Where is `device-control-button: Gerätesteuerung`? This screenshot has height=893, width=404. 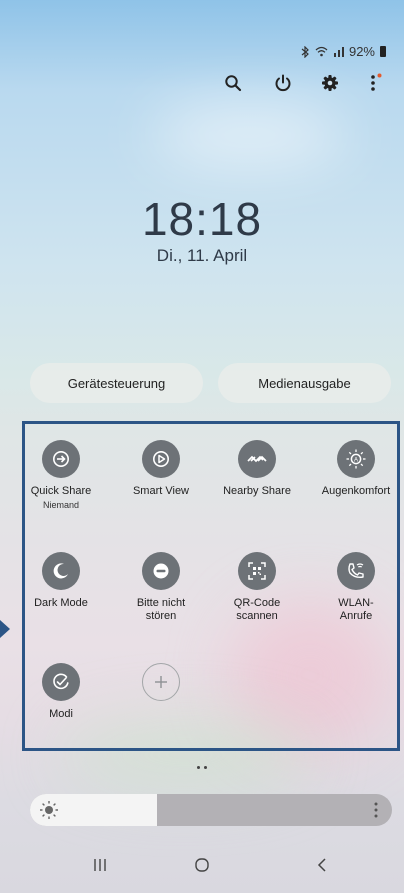 device-control-button: Gerätesteuerung is located at coordinates (116, 383).